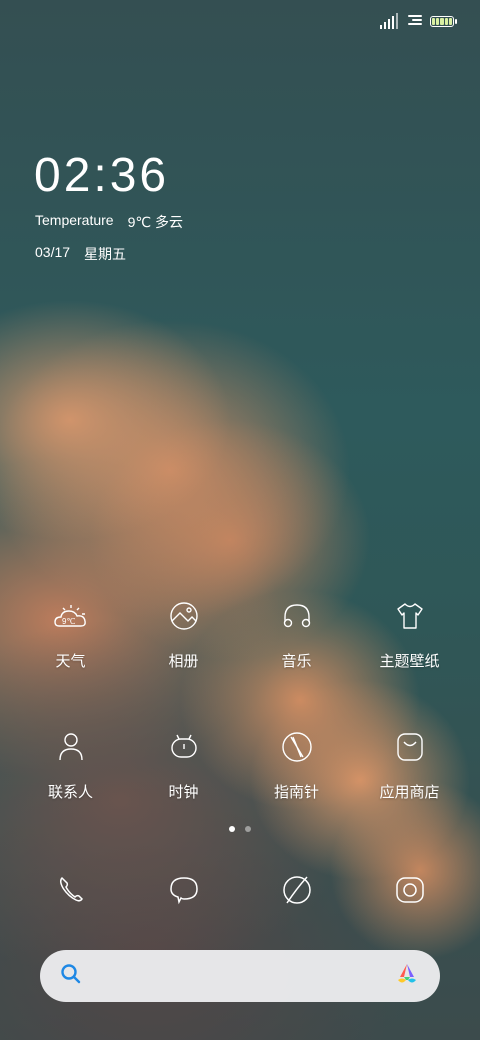 The image size is (480, 1040). I want to click on status-bar, so click(418, 21).